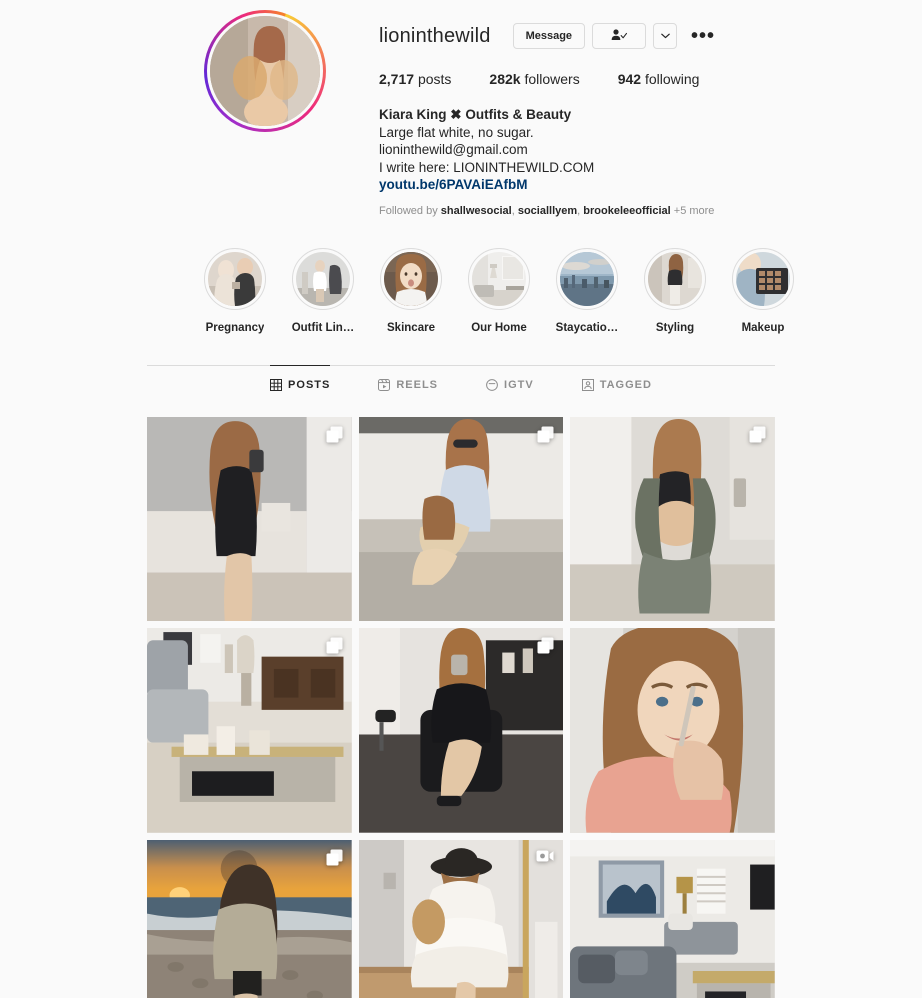 This screenshot has height=998, width=922. I want to click on bio-external-link: youtu.be/6PAVAiEAfbM, so click(589, 185).